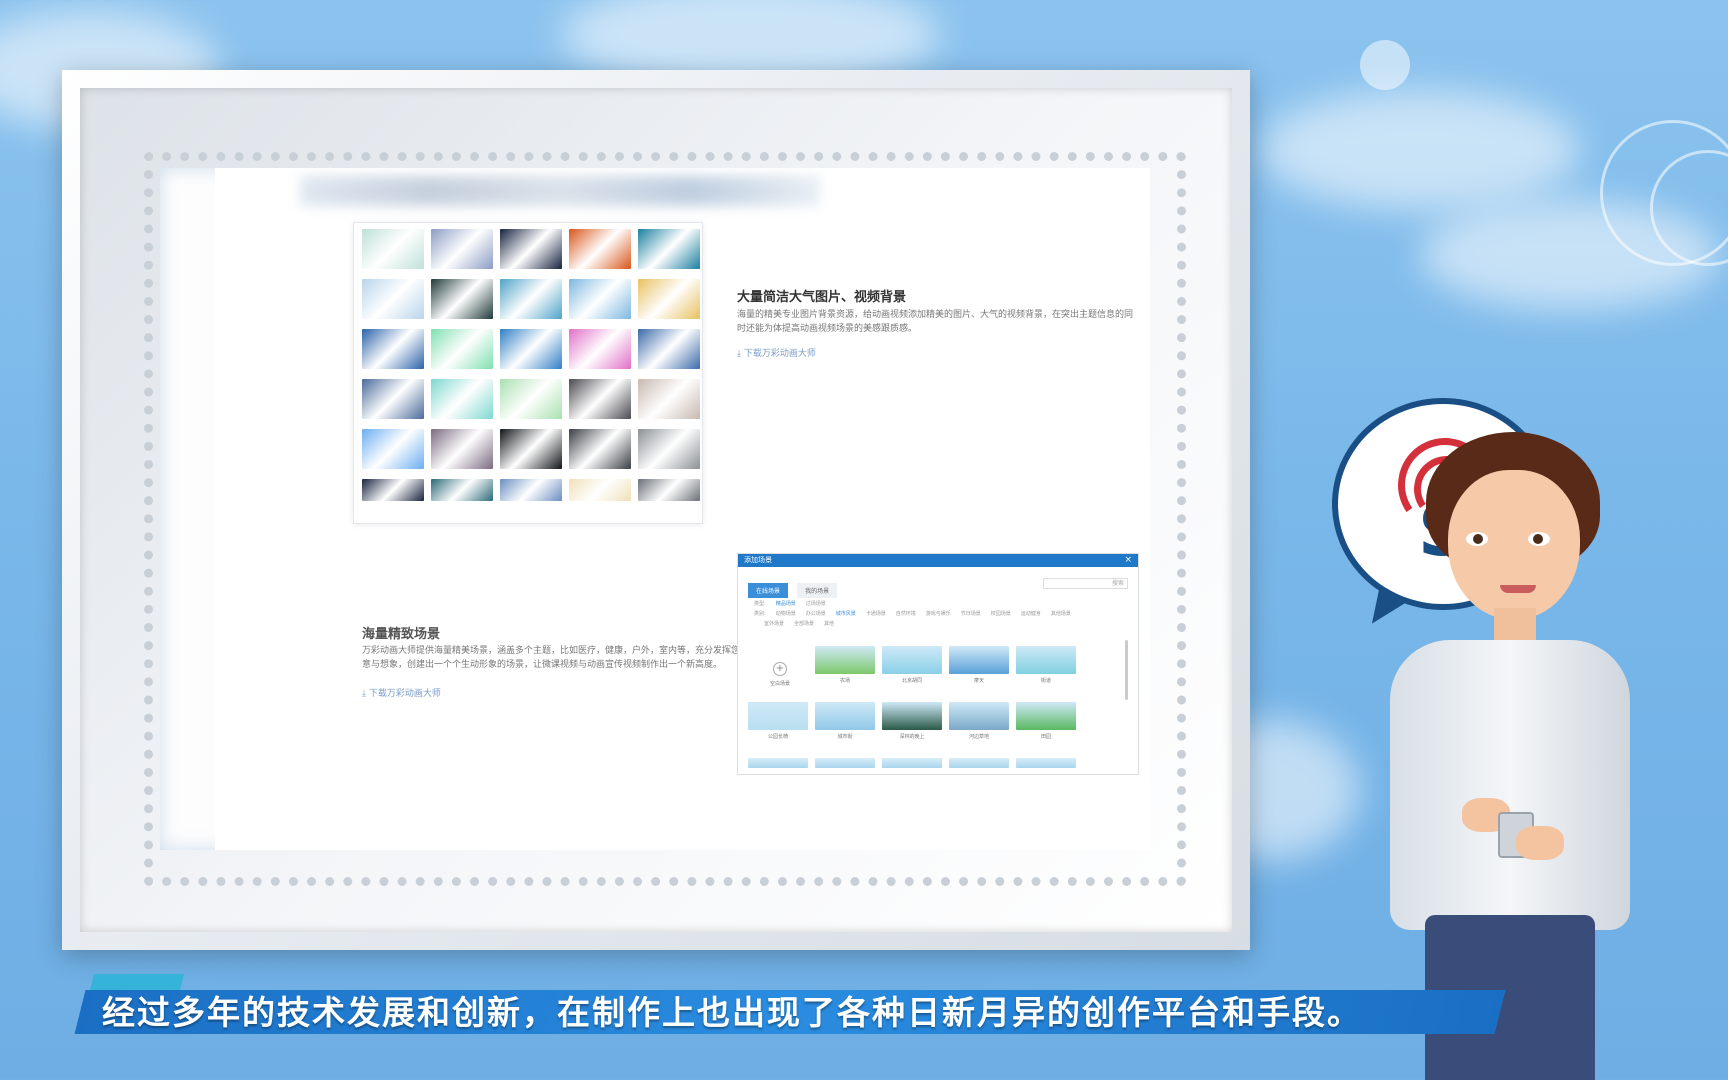  I want to click on subtitle-accent, so click(137, 982).